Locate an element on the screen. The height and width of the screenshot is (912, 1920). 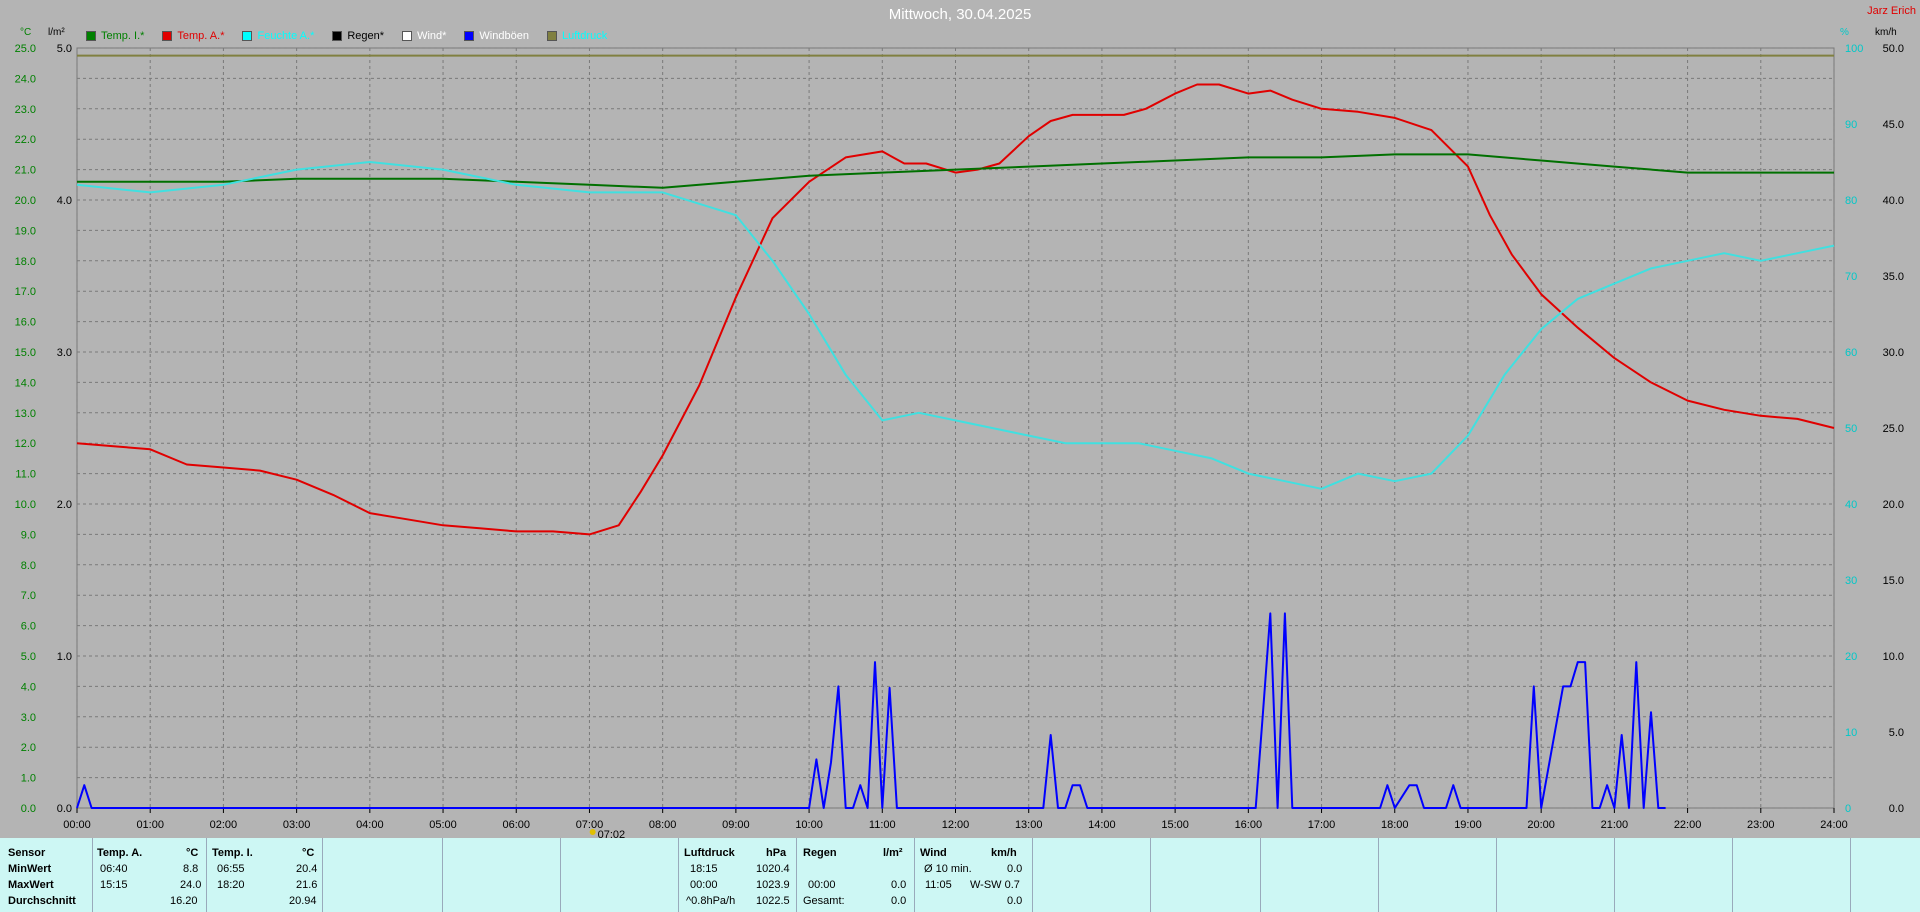
x-tick-label: 05:00 is located at coordinates (443, 825).